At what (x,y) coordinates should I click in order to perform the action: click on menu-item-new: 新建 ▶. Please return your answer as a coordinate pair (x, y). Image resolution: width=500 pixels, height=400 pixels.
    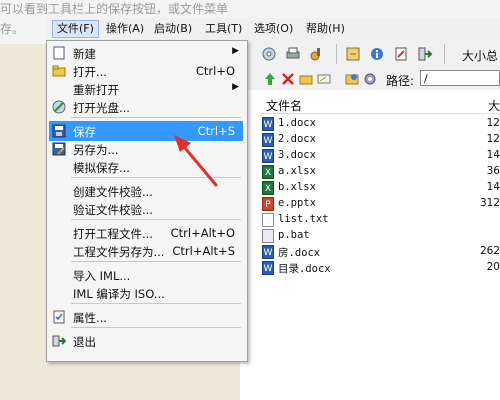
    Looking at the image, I should click on (146, 53).